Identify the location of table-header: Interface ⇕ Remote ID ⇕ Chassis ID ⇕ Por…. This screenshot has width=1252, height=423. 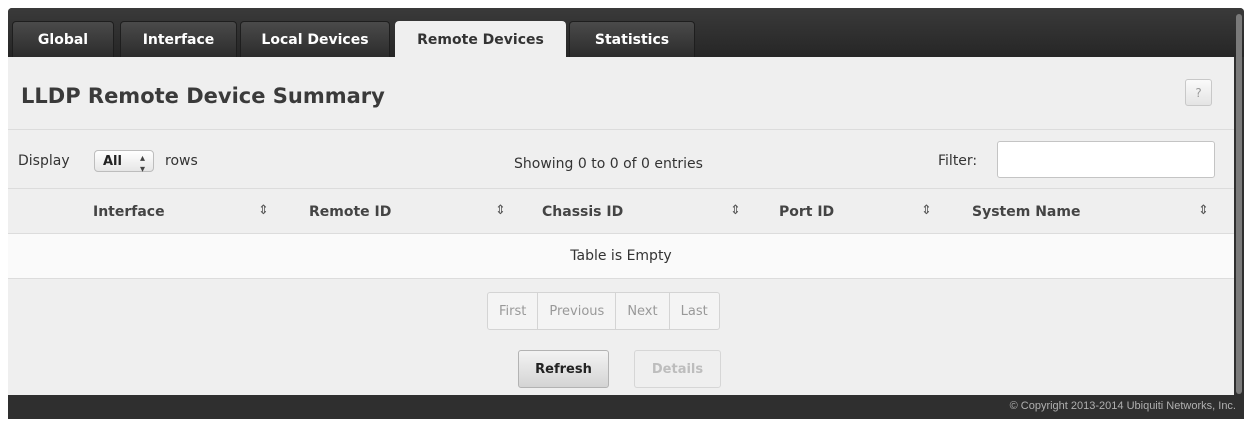
(621, 210).